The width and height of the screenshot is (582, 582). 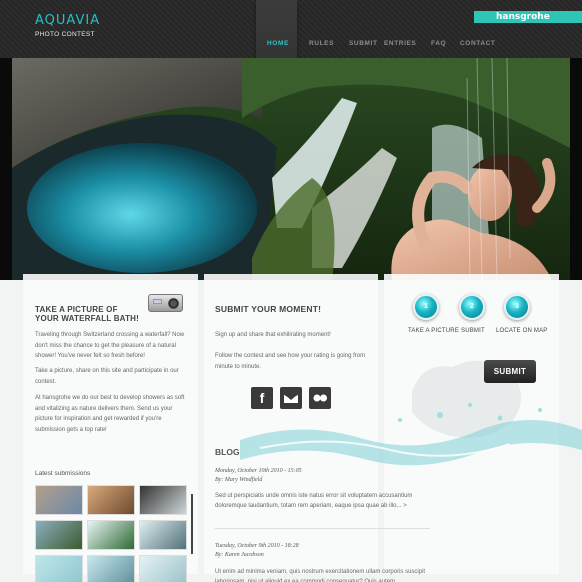 I want to click on nav-home: HOME, so click(x=278, y=43).